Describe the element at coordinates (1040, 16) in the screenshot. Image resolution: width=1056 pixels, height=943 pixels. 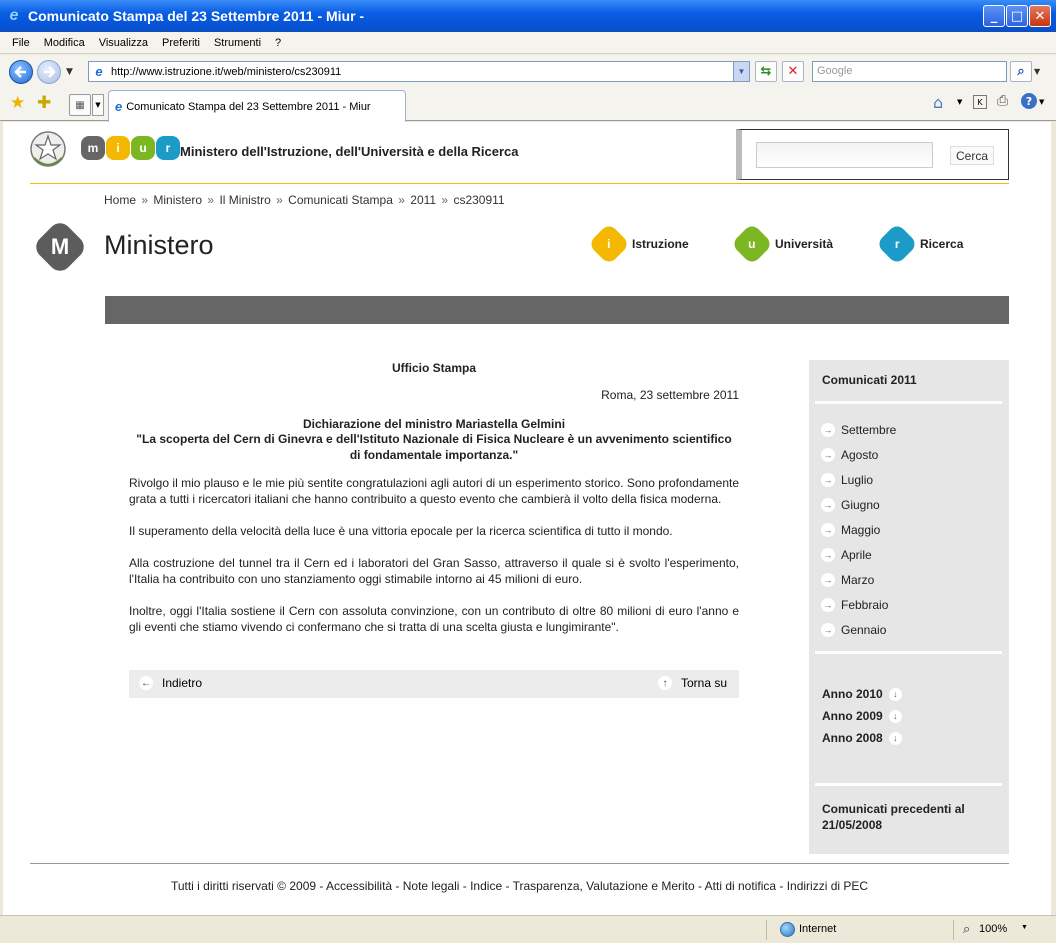
I see `close-button: ✕` at that location.